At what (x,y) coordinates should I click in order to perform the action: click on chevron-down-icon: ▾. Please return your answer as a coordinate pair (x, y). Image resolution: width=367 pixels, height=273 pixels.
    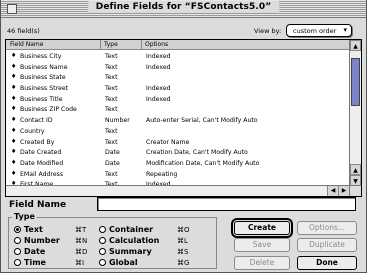
    Looking at the image, I should click on (345, 30).